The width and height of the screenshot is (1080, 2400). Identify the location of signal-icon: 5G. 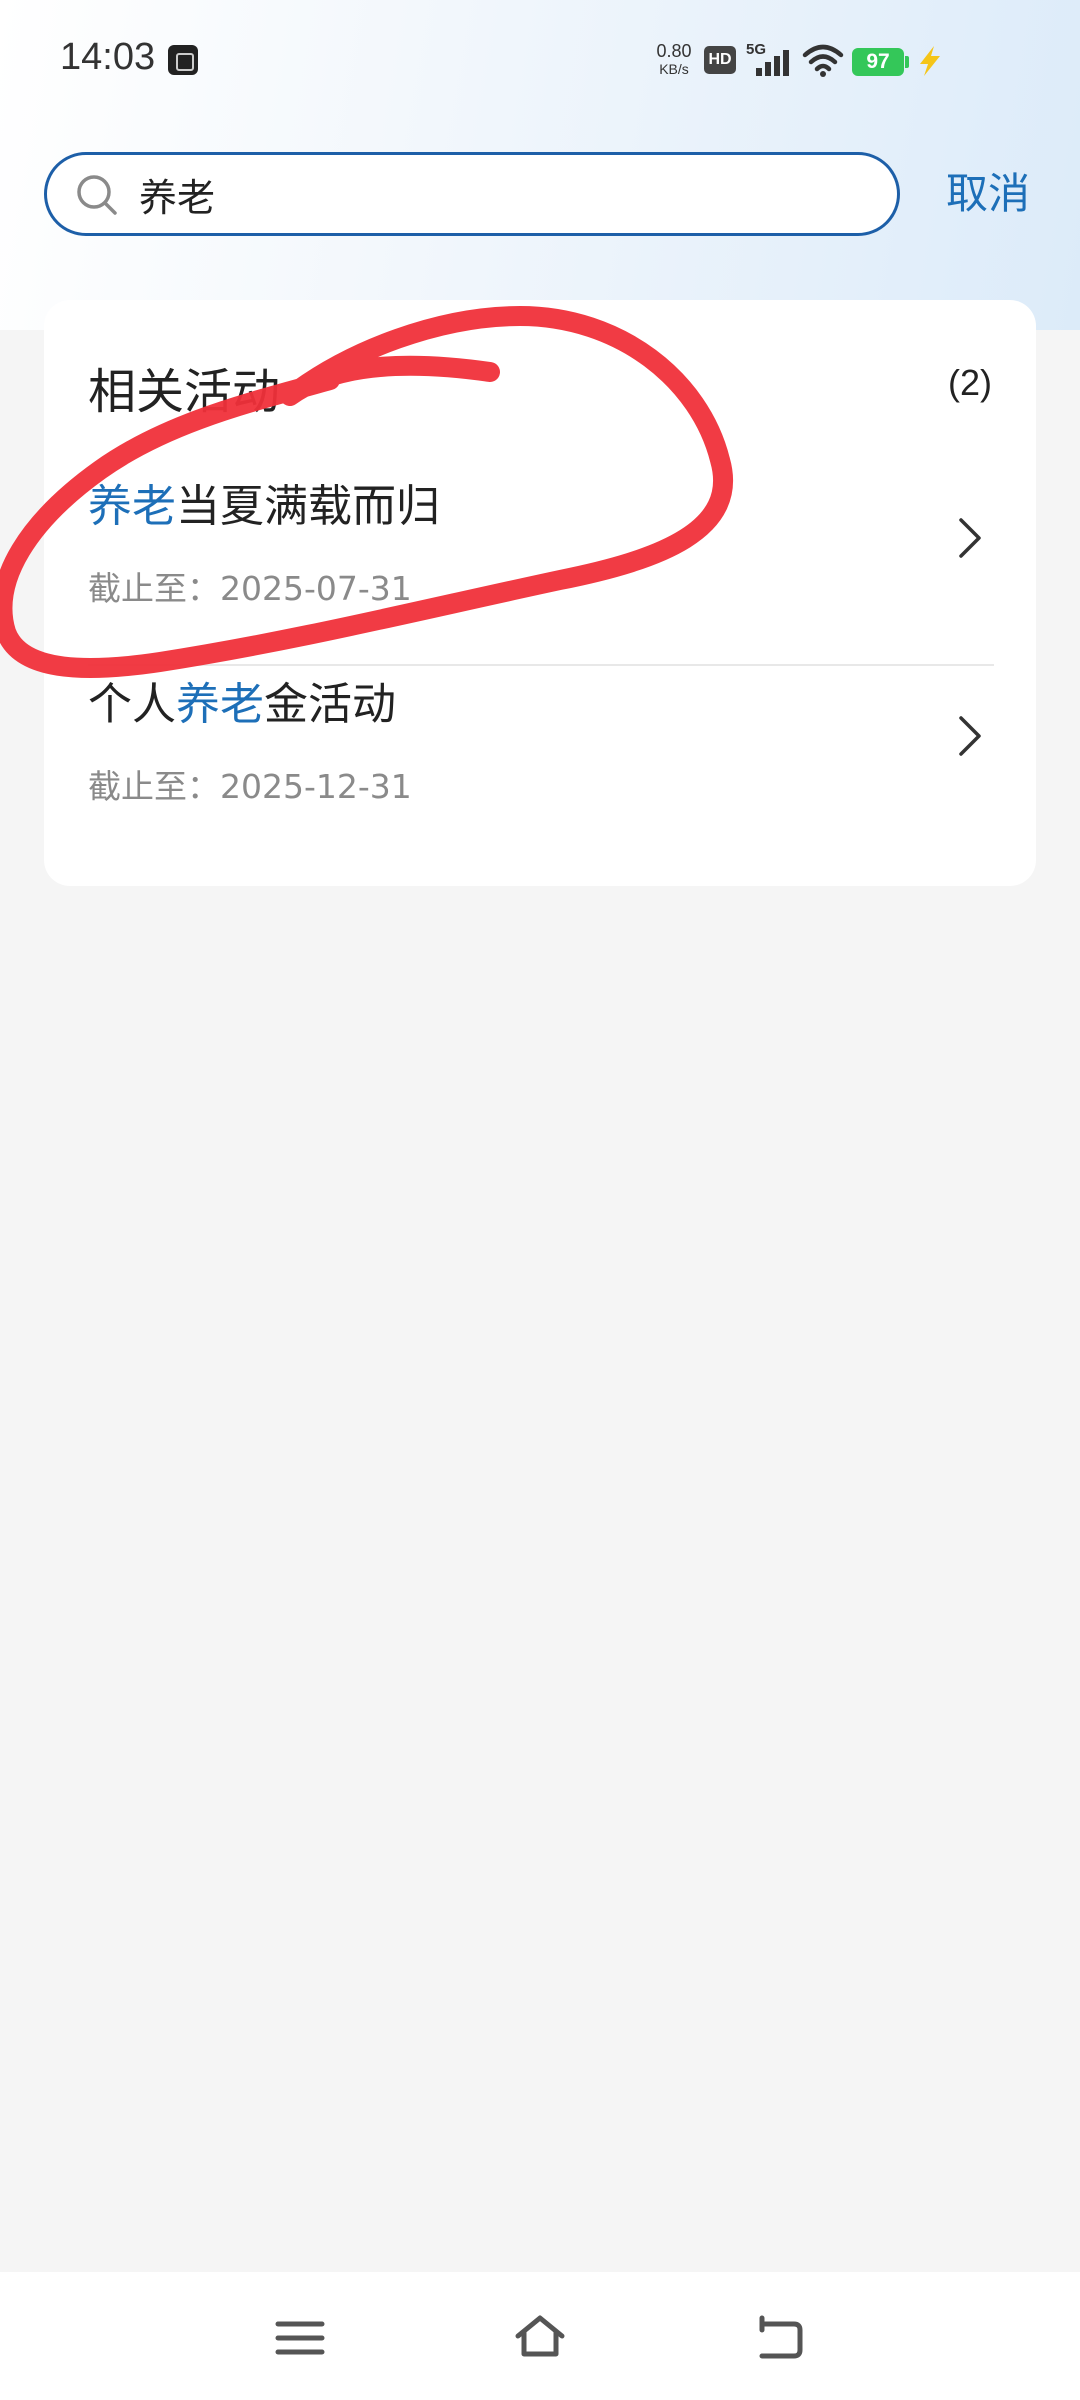
(767, 58).